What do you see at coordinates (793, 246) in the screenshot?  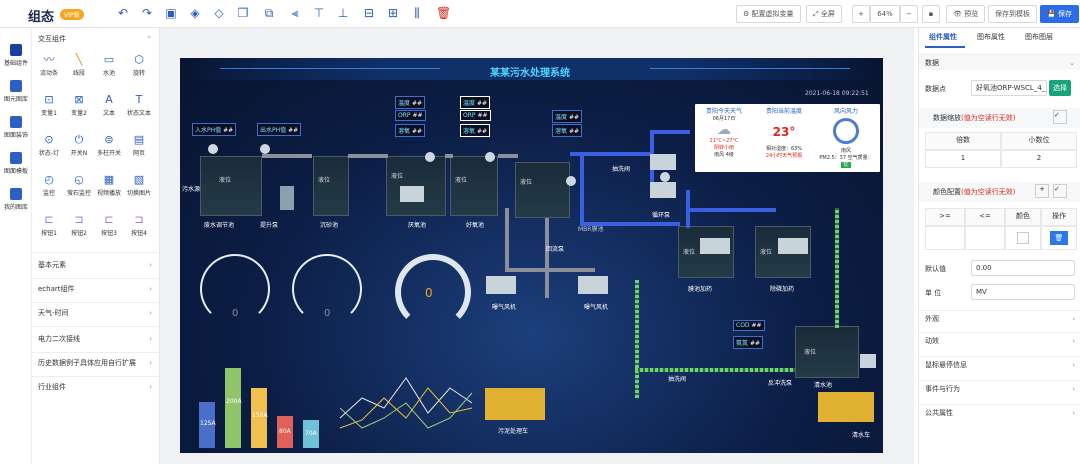 I see `disinfect-pump-icon` at bounding box center [793, 246].